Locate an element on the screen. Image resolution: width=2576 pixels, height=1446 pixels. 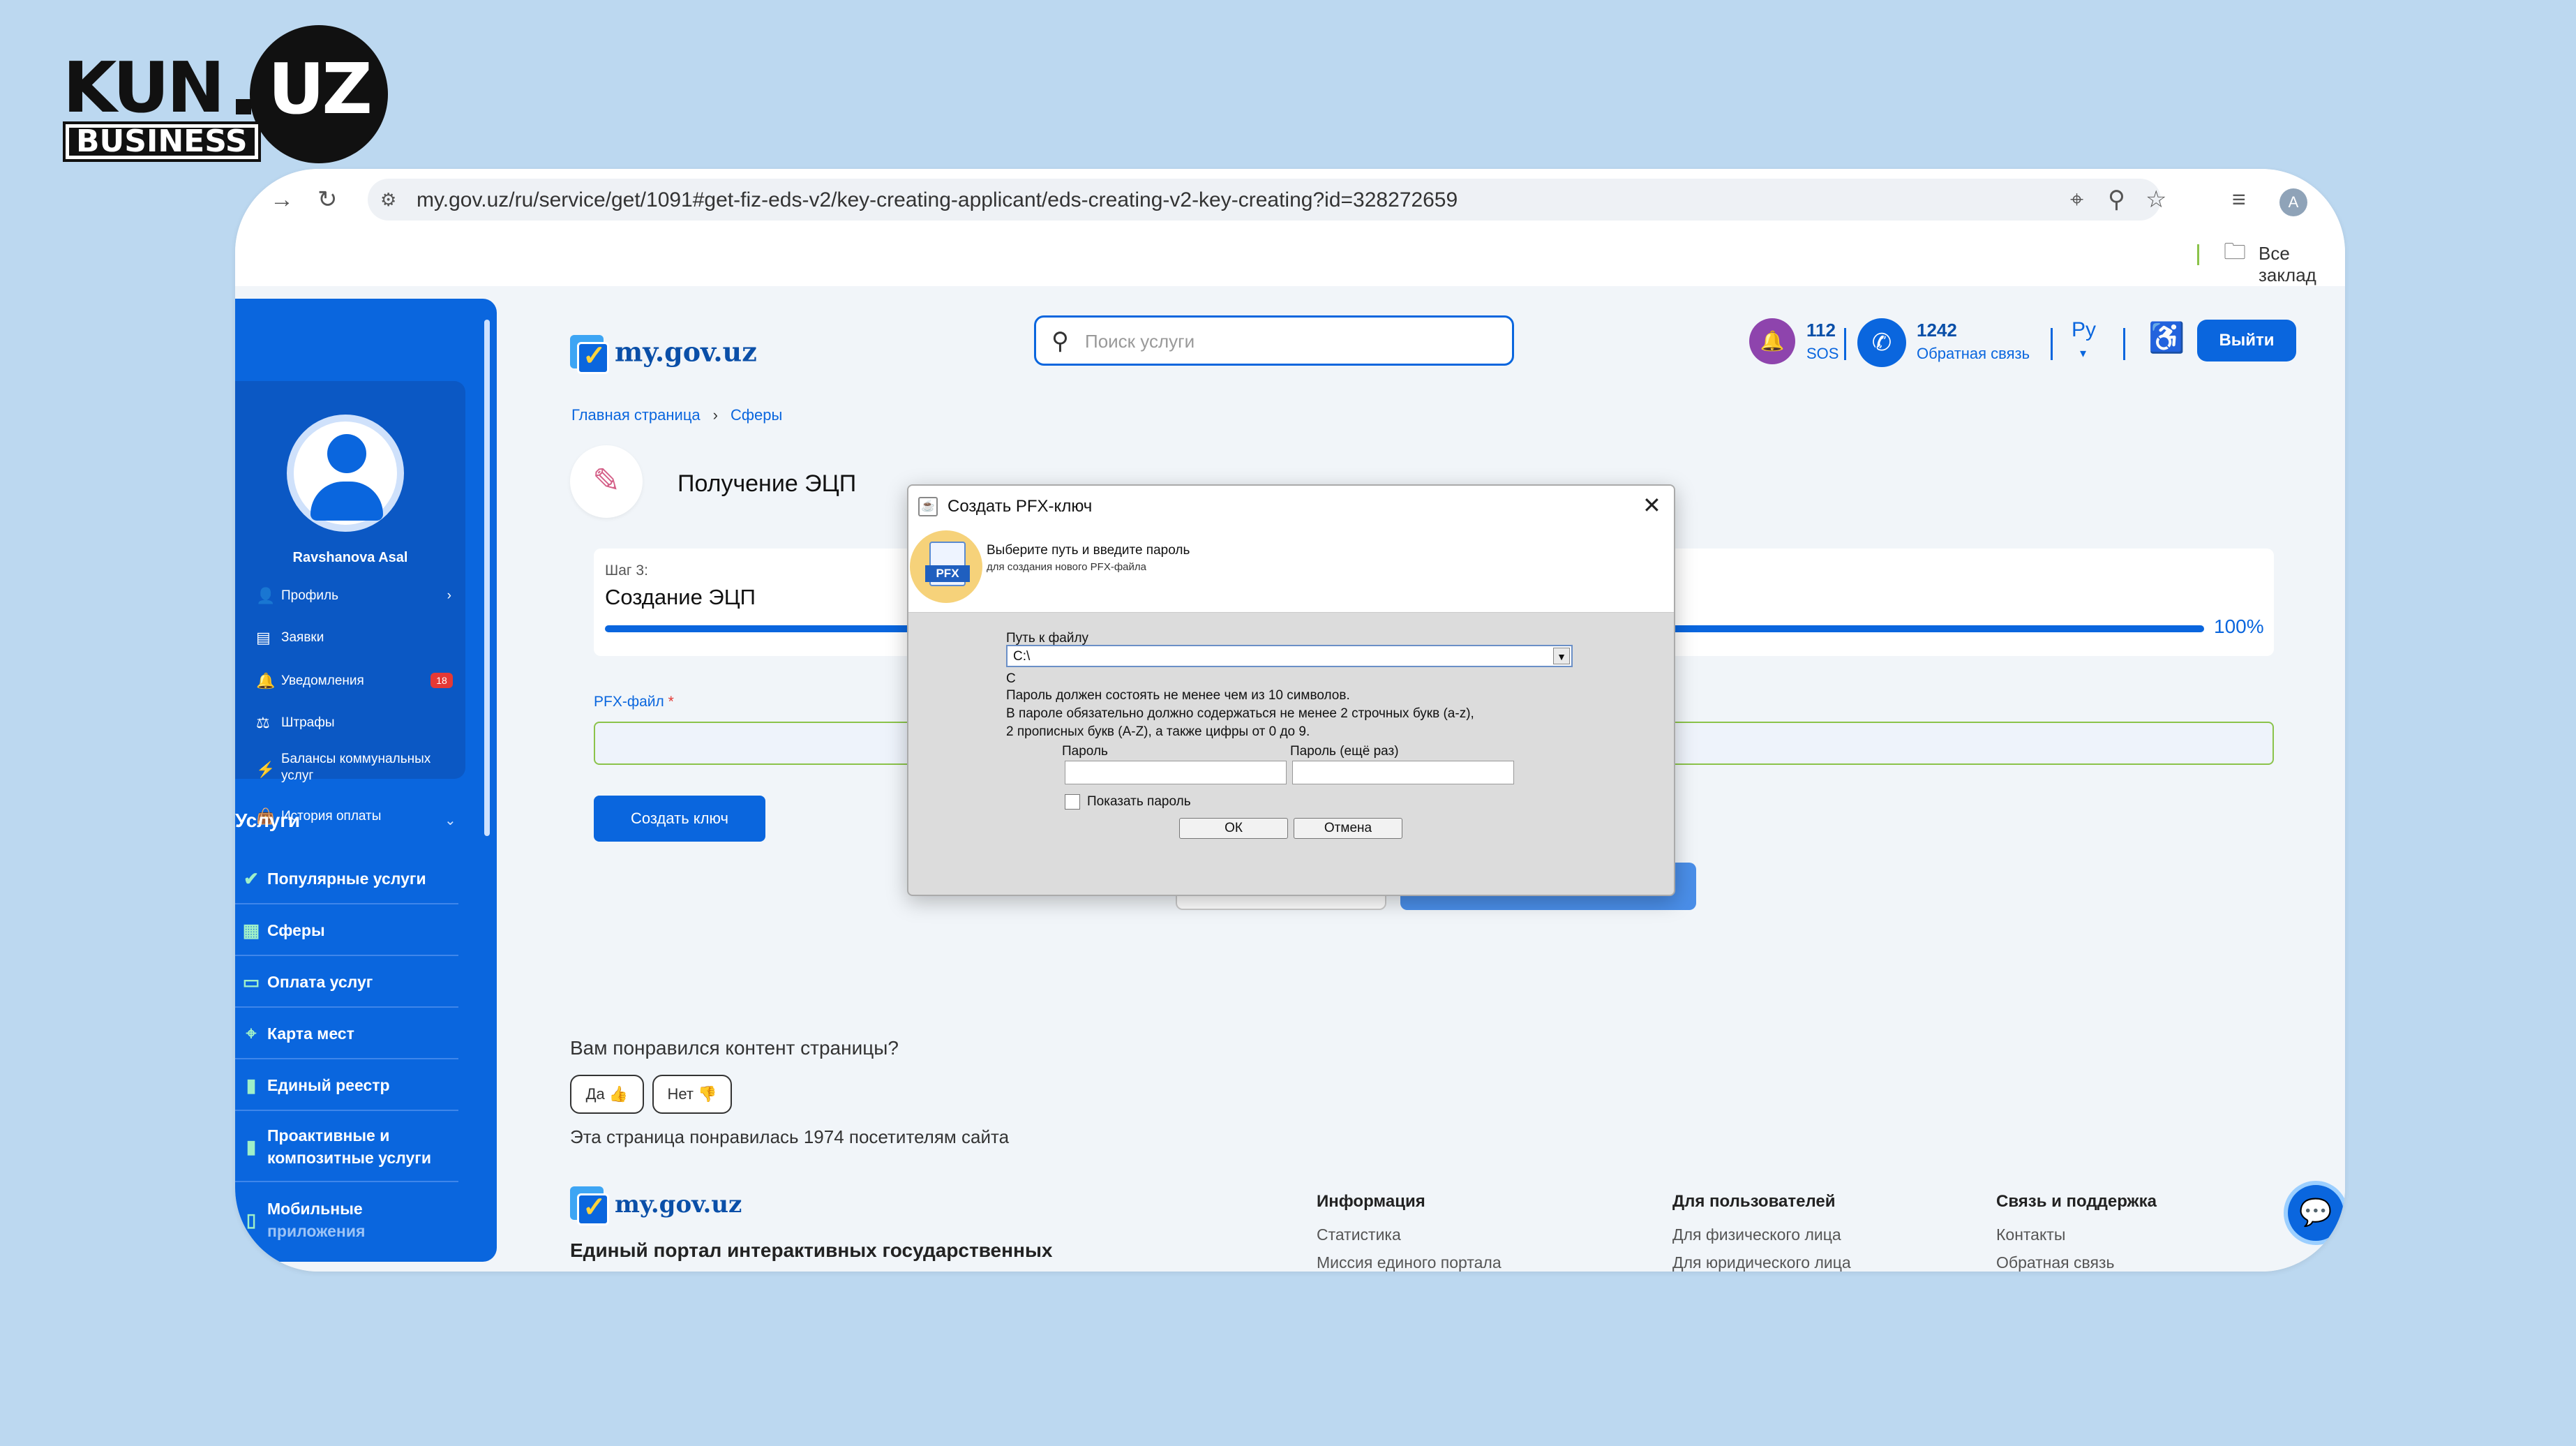
show-password-label: Показать пароль is located at coordinates (1139, 802).